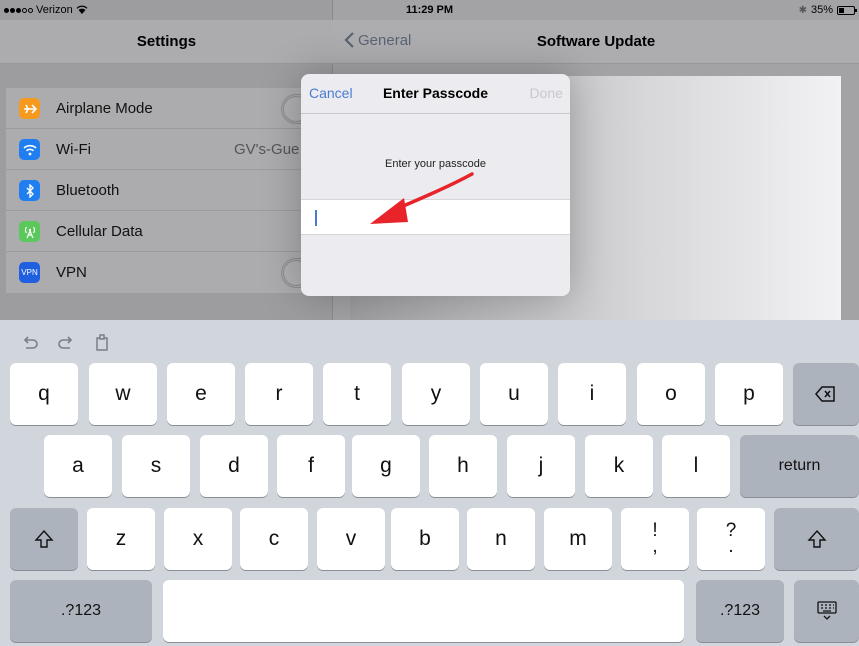  I want to click on key-b: b, so click(425, 539).